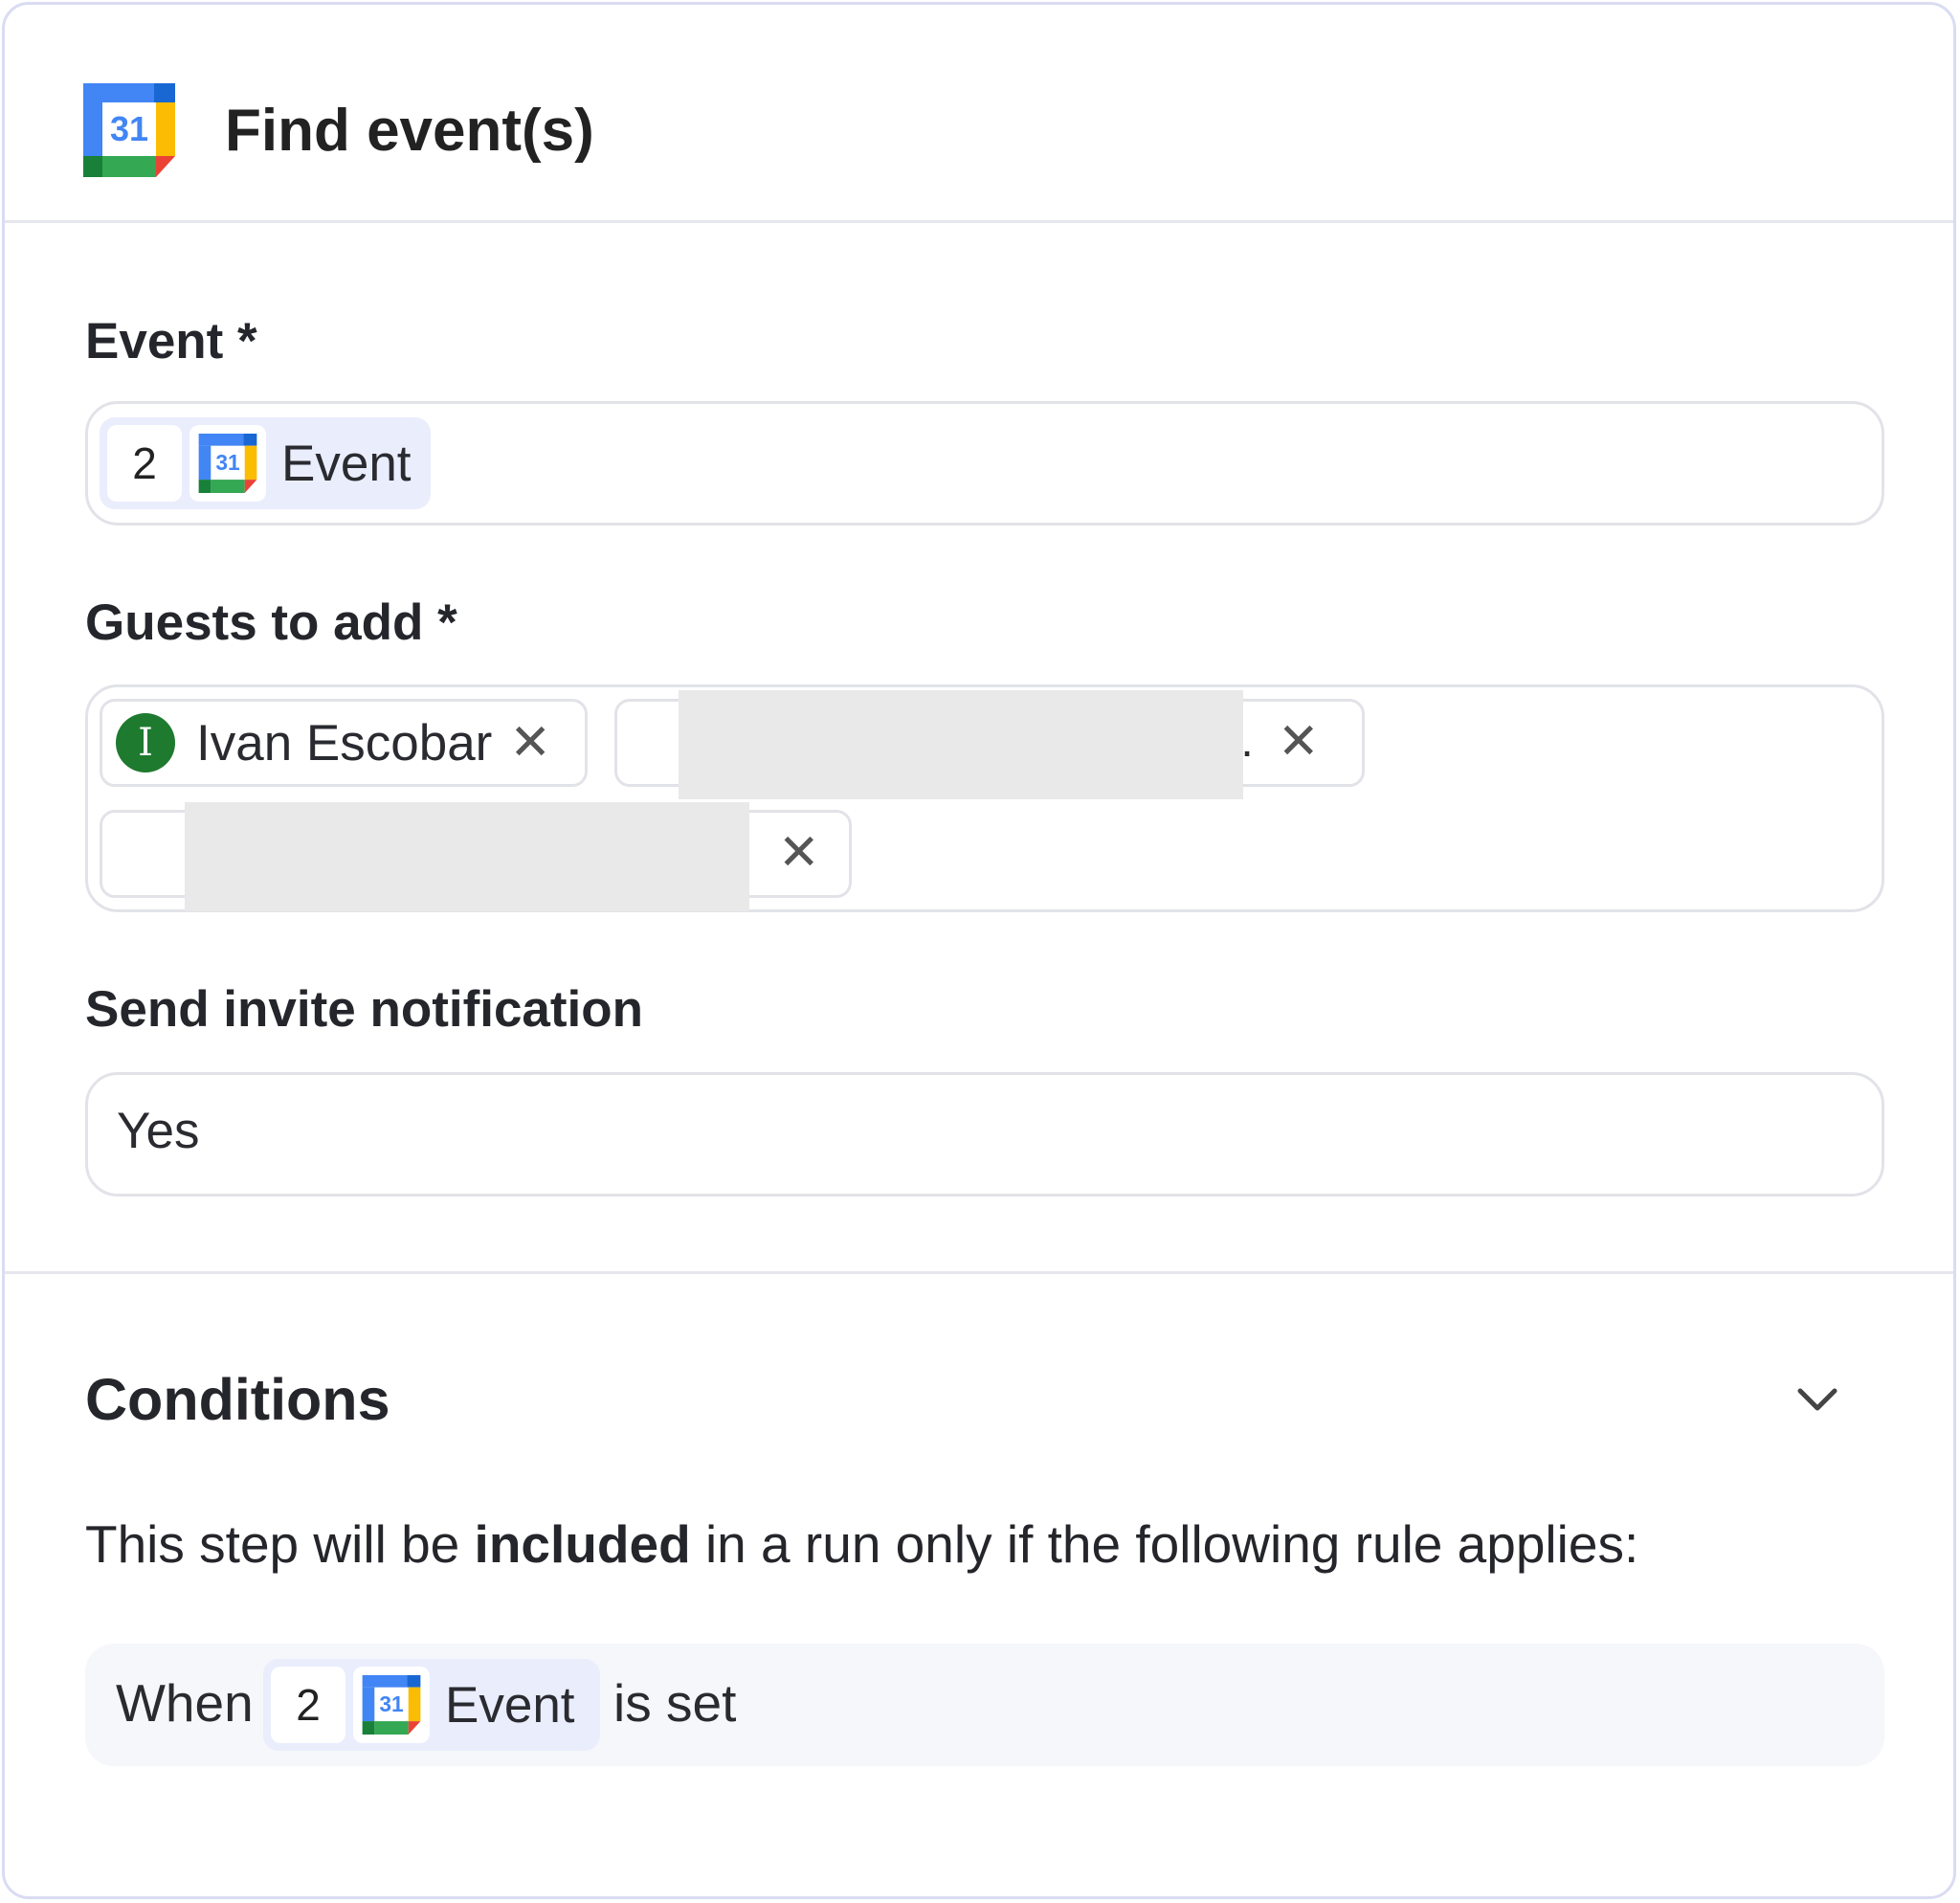 This screenshot has width=1960, height=1903. What do you see at coordinates (171, 341) in the screenshot?
I see `event-label: Event *` at bounding box center [171, 341].